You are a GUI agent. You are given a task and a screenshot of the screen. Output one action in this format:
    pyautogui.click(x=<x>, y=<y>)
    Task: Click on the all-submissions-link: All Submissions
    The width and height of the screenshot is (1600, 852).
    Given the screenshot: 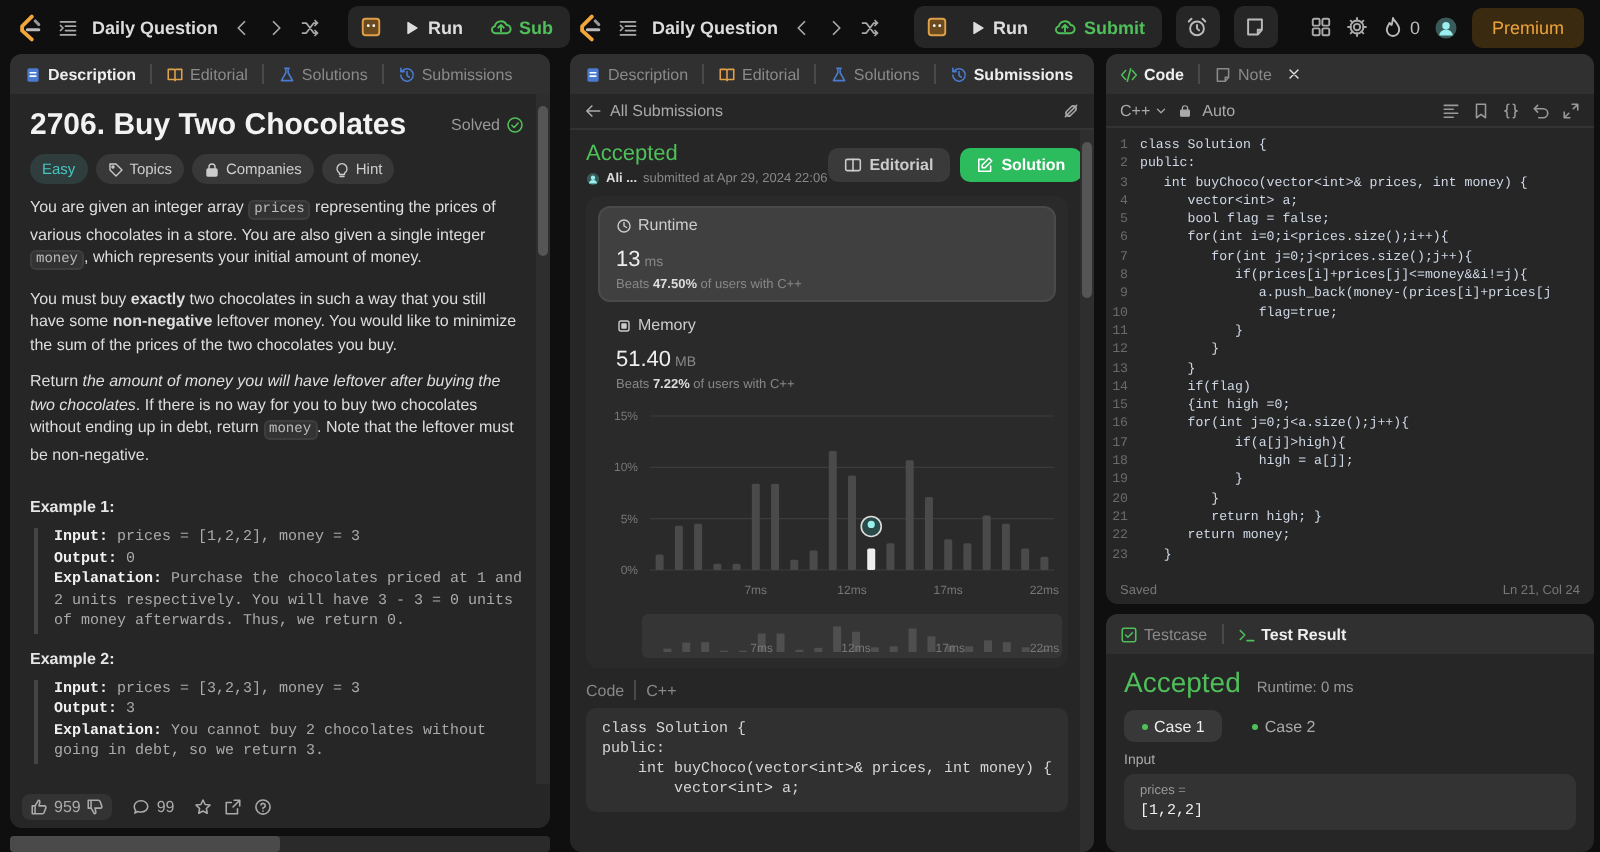 What is the action you would take?
    pyautogui.click(x=666, y=111)
    